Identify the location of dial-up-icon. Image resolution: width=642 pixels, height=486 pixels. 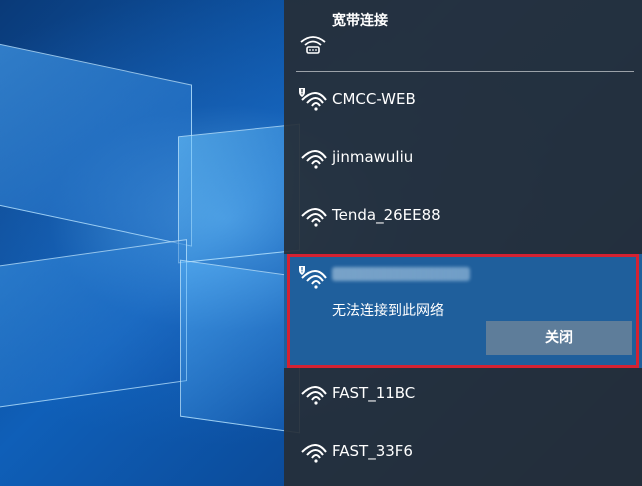
(313, 43).